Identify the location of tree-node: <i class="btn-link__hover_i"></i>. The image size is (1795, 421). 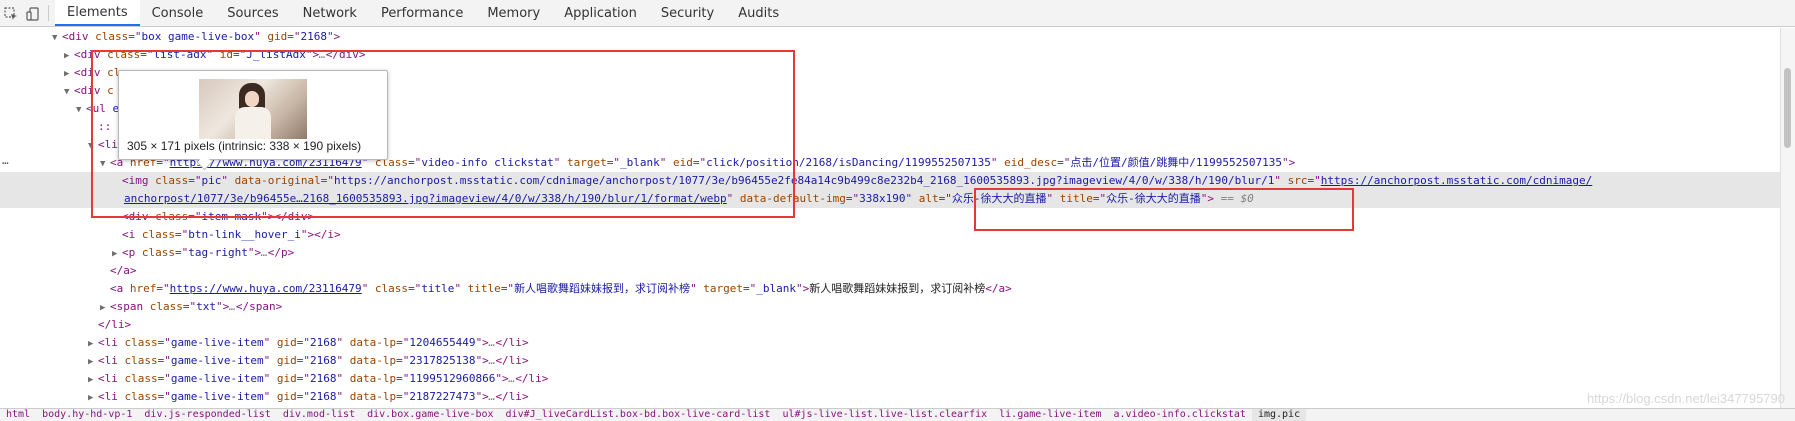
(890, 235).